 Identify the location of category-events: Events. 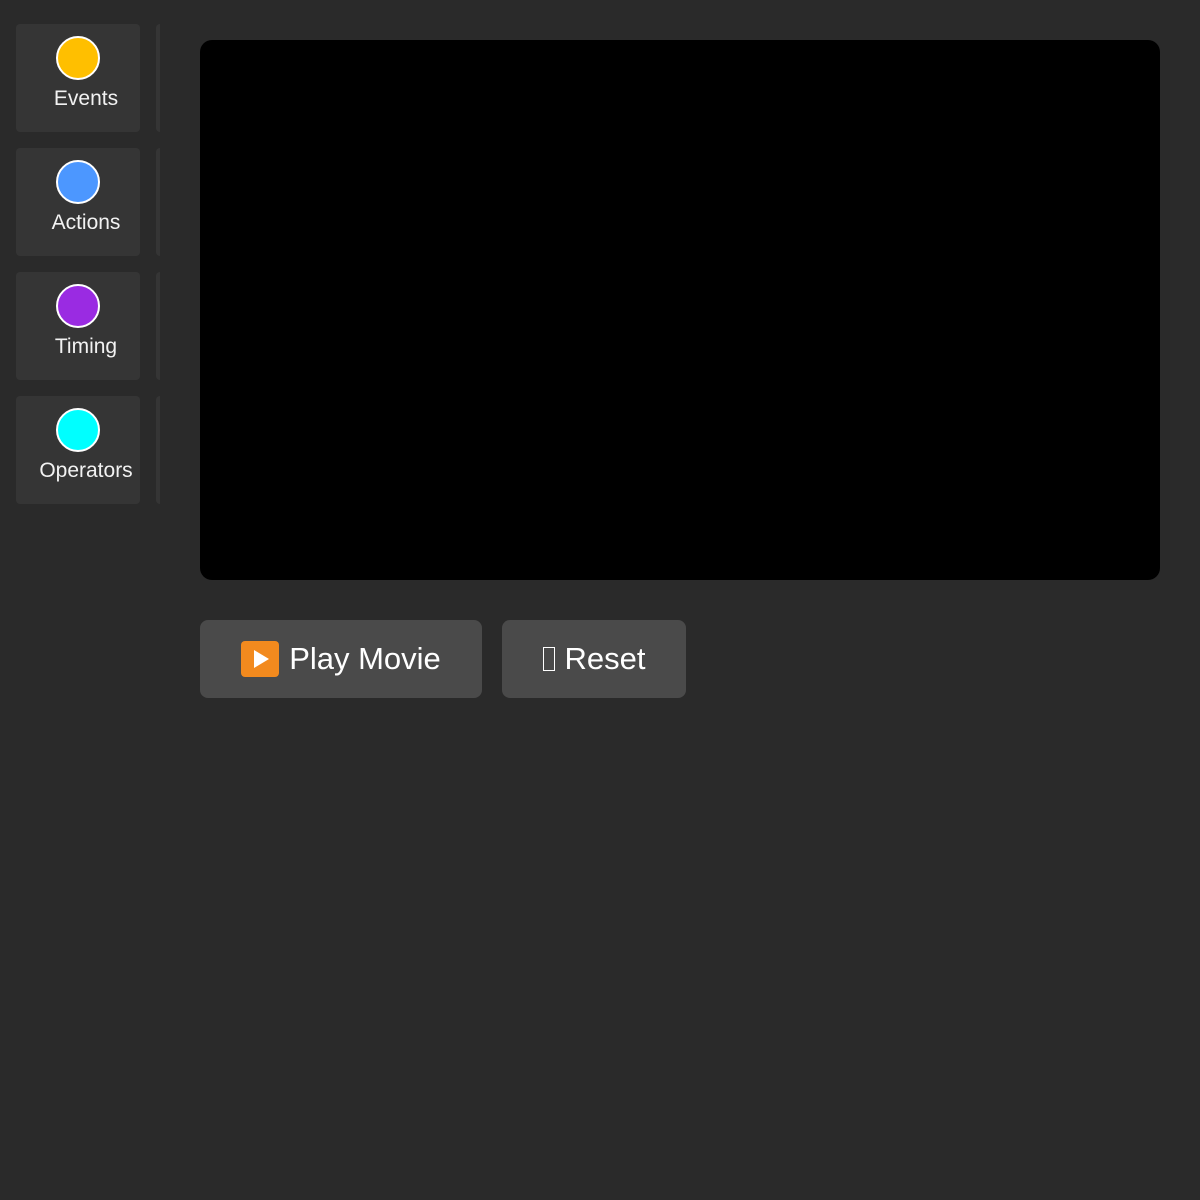
(78, 78).